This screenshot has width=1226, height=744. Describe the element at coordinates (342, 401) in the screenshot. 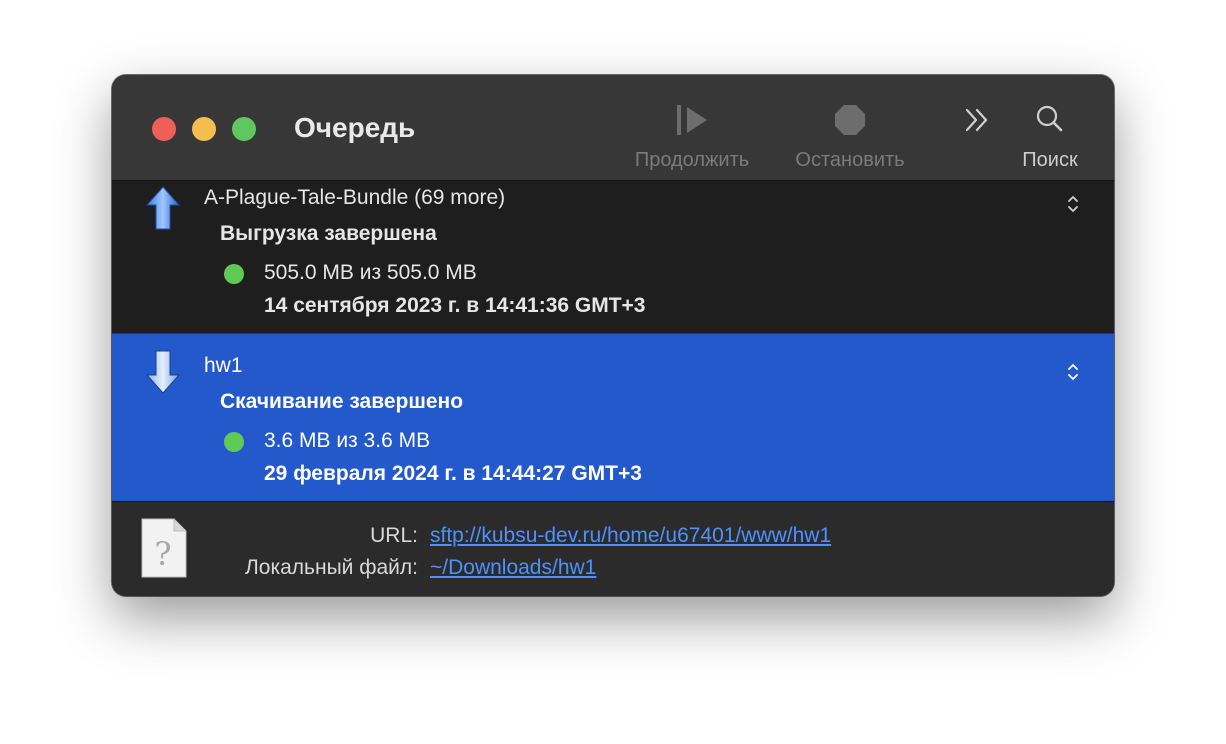

I see `transfer-status: Скачивание завершено` at that location.